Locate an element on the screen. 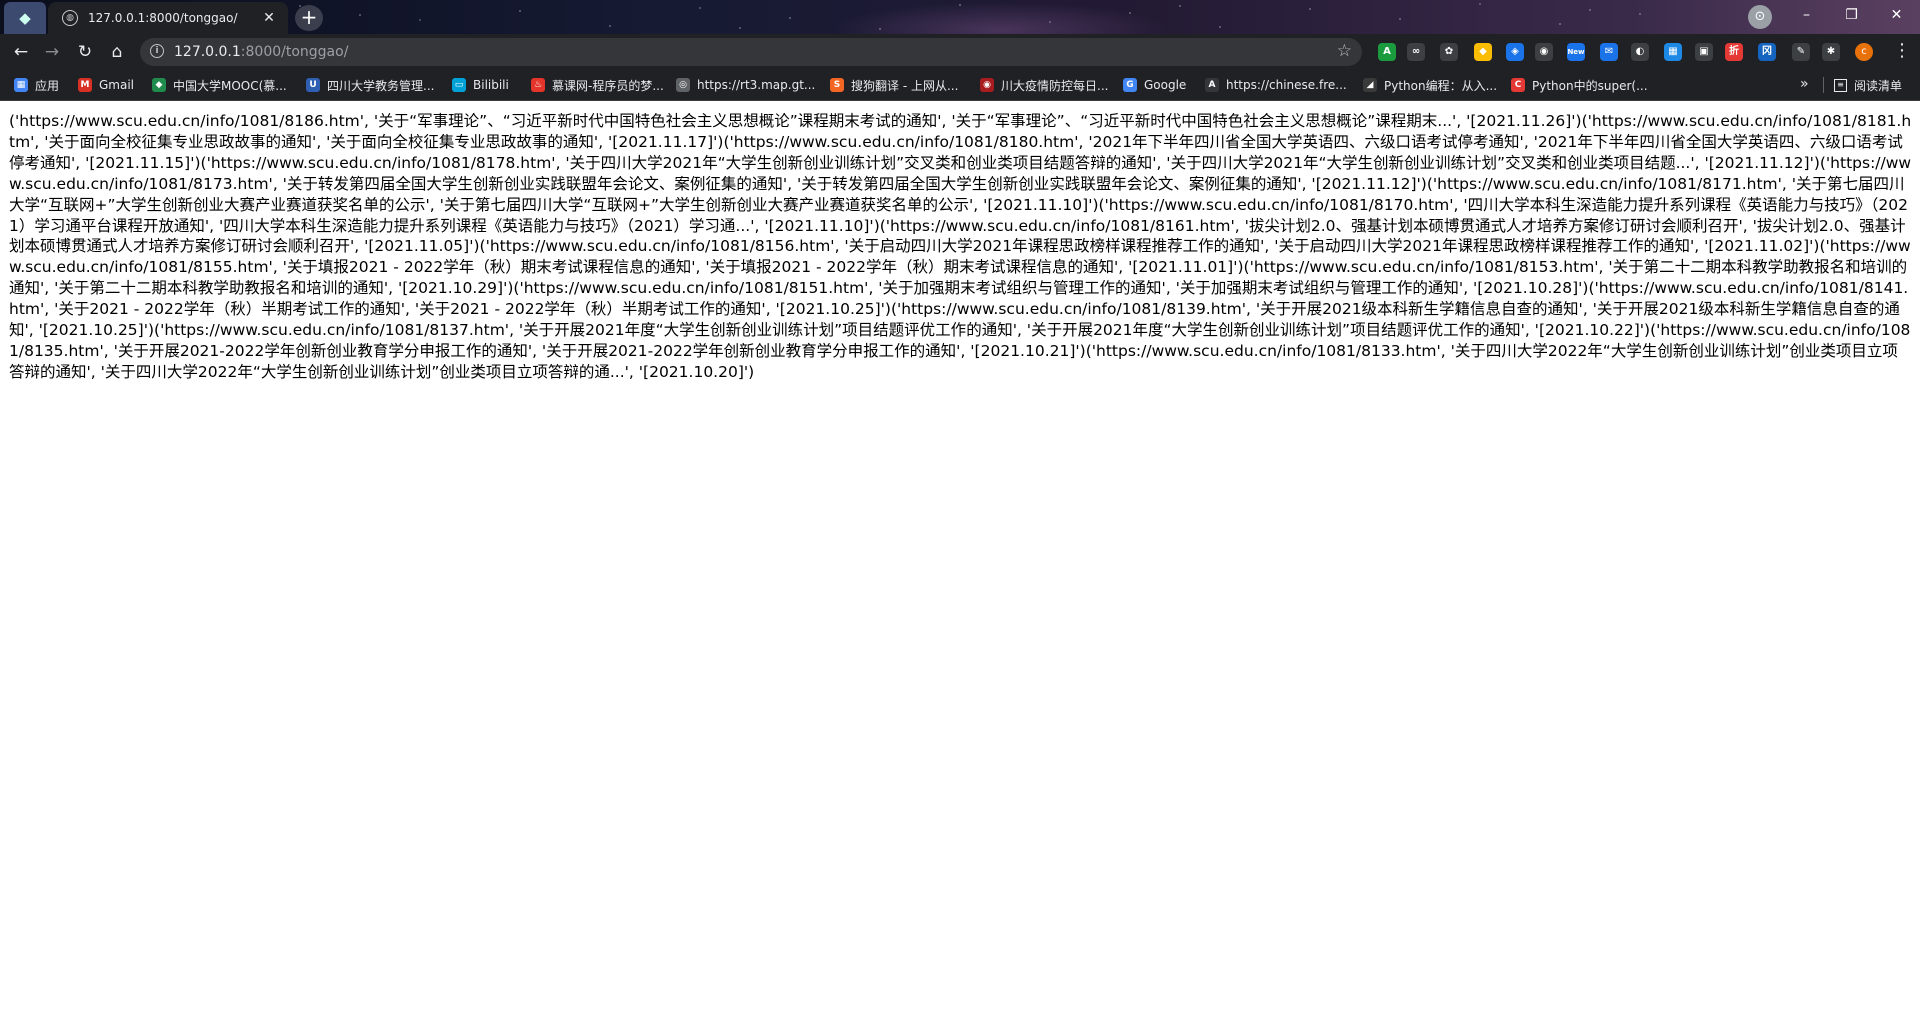 This screenshot has width=1920, height=1029. bookmark-favicon-icon: S is located at coordinates (837, 85).